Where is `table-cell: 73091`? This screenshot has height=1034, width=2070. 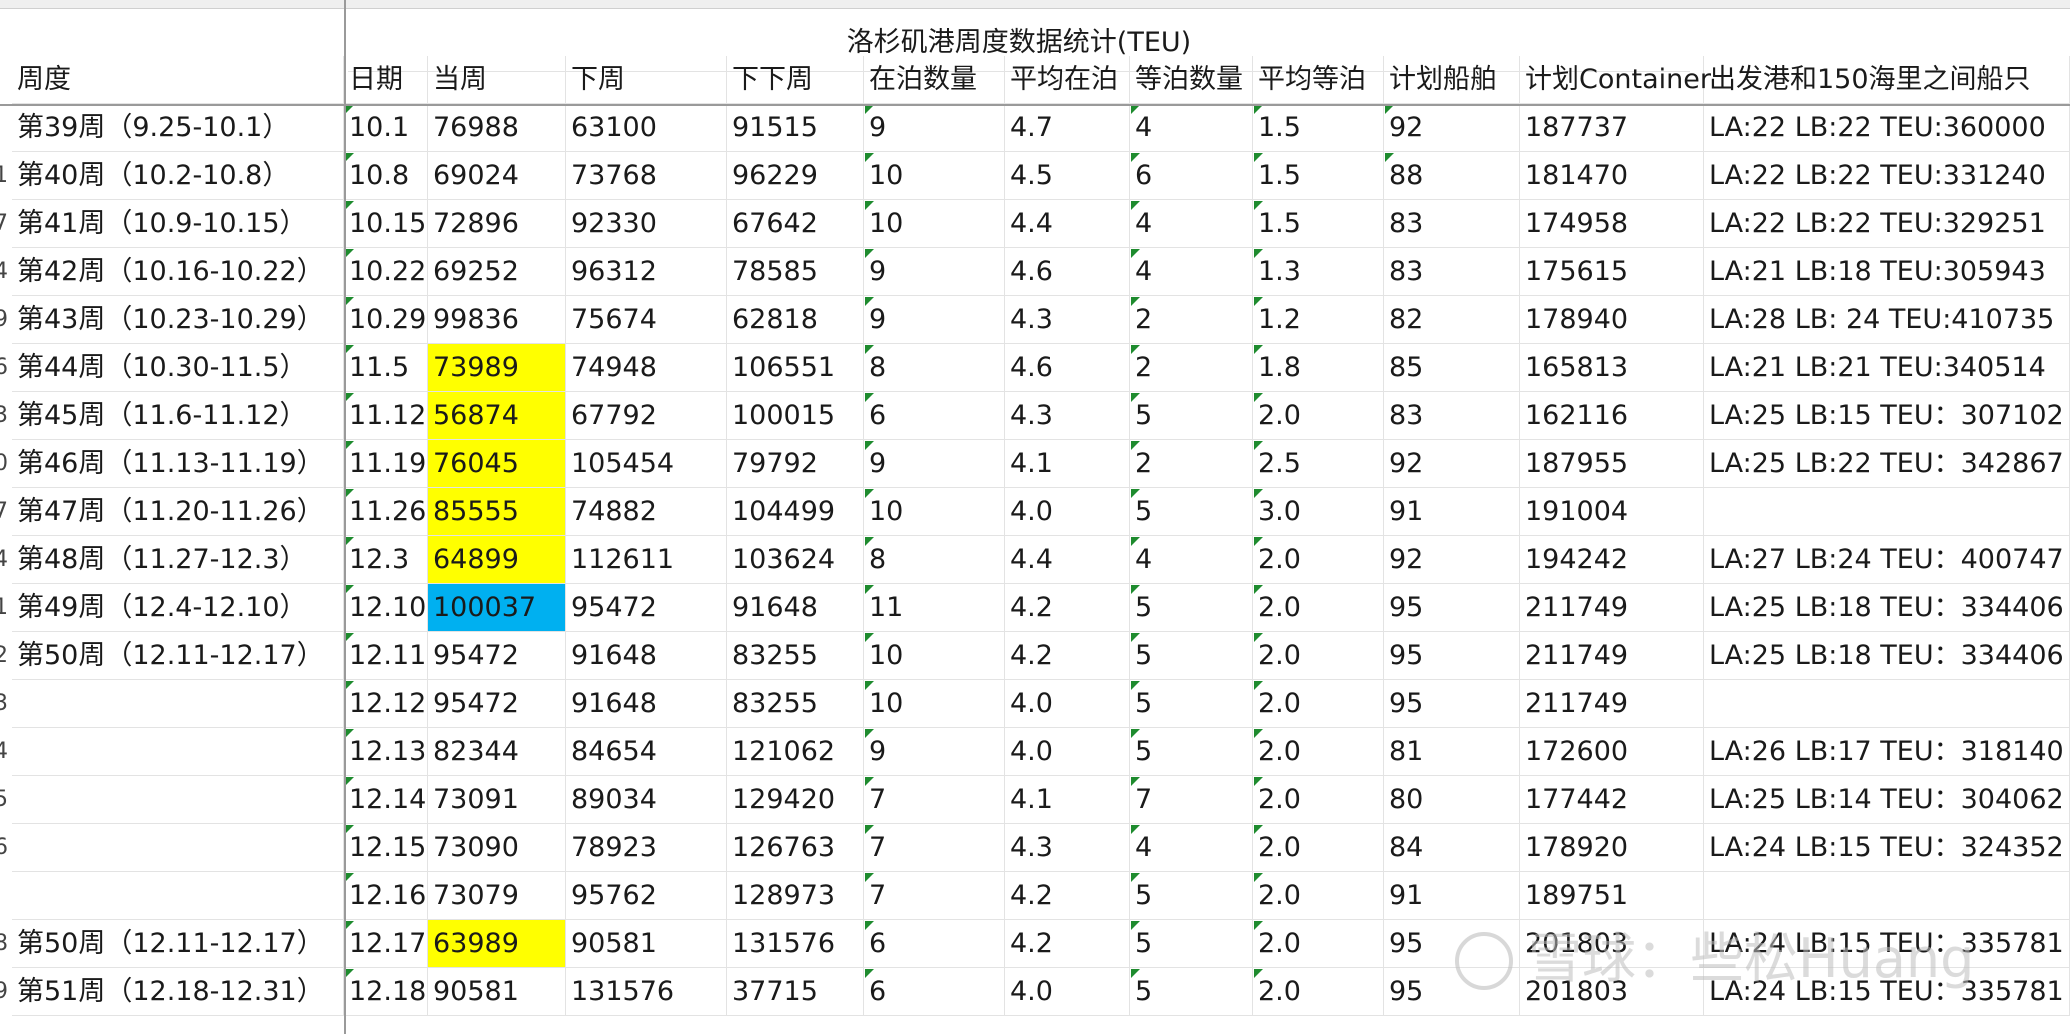 table-cell: 73091 is located at coordinates (497, 800).